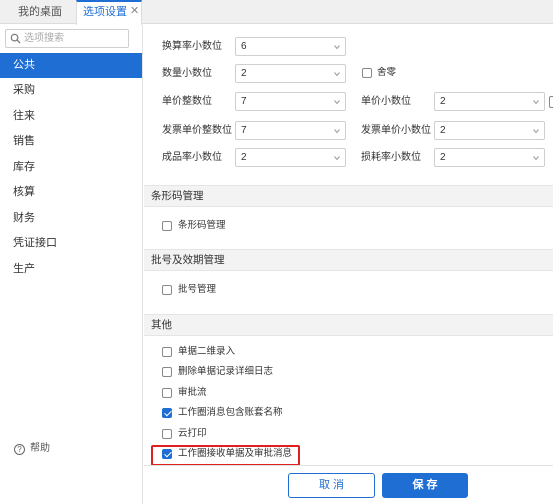  What do you see at coordinates (225, 455) in the screenshot?
I see `highlight-box` at bounding box center [225, 455].